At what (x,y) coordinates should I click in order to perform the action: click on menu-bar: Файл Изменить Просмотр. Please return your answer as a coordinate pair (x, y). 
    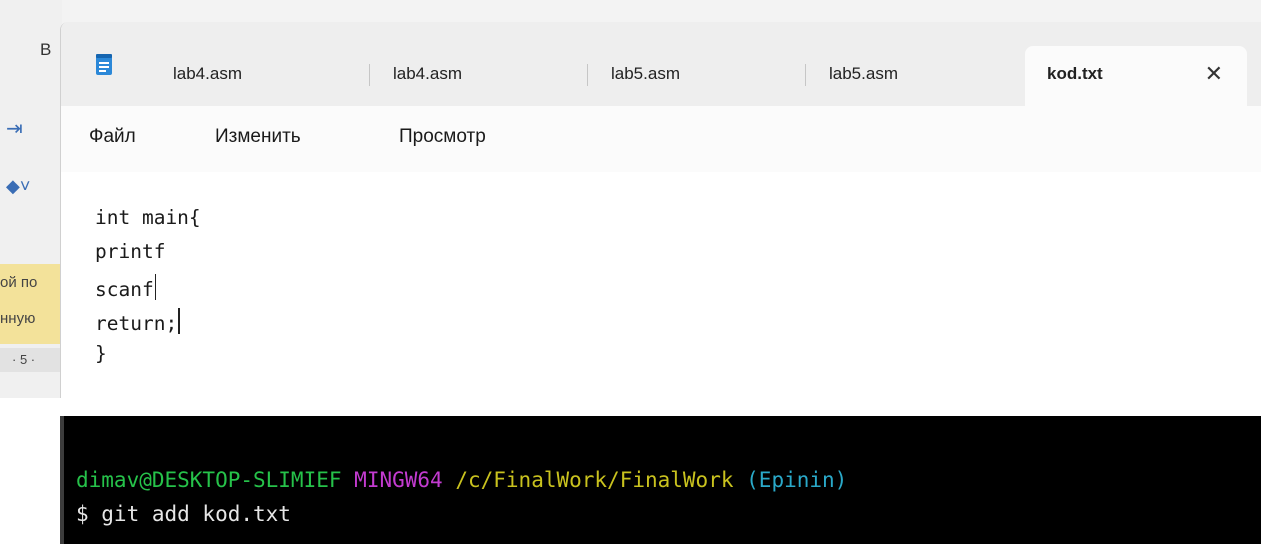
    Looking at the image, I should click on (661, 139).